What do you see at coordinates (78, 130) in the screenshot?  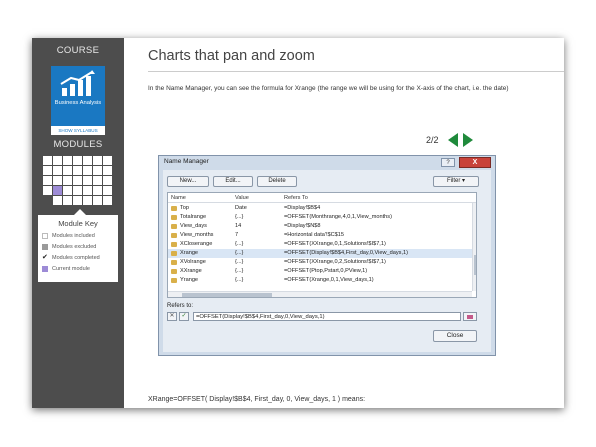 I see `show-syllabus-link: SHOW SYLLABUS` at bounding box center [78, 130].